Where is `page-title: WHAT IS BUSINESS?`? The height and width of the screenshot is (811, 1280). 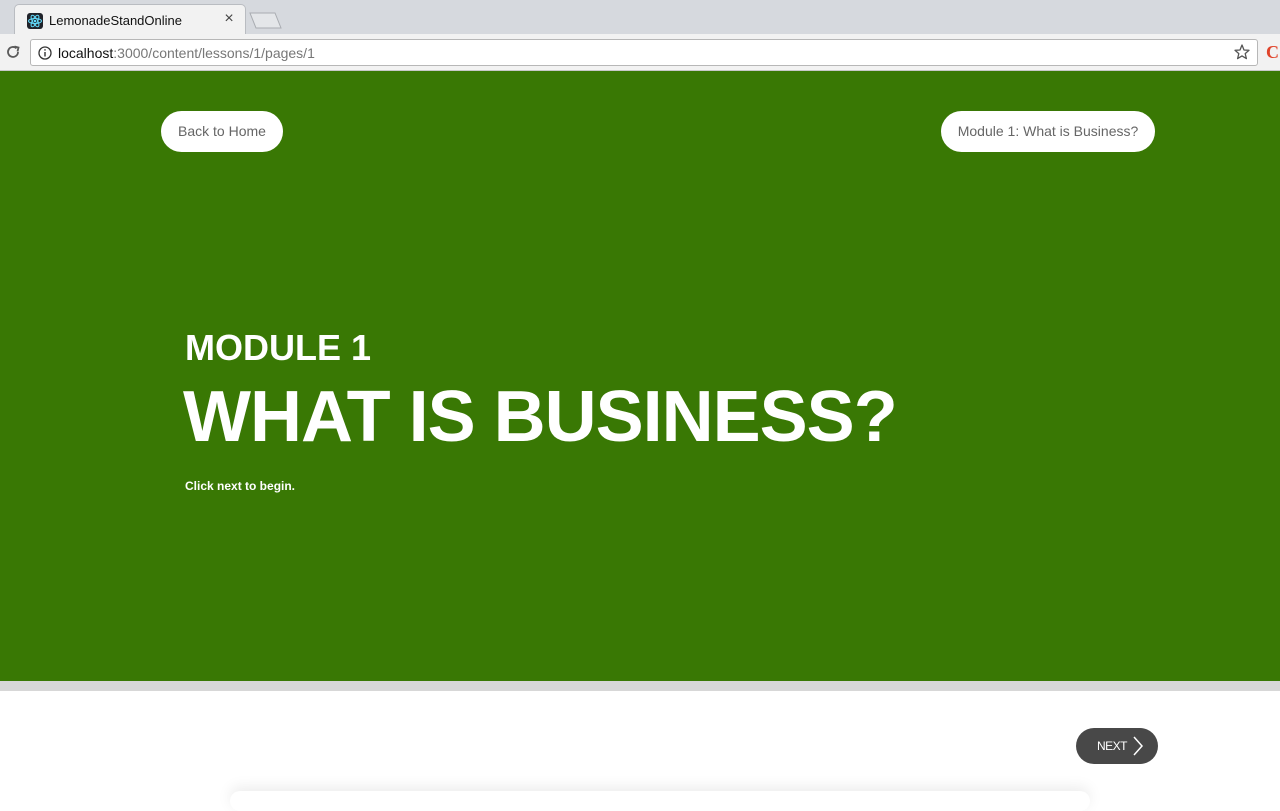
page-title: WHAT IS BUSINESS? is located at coordinates (540, 417).